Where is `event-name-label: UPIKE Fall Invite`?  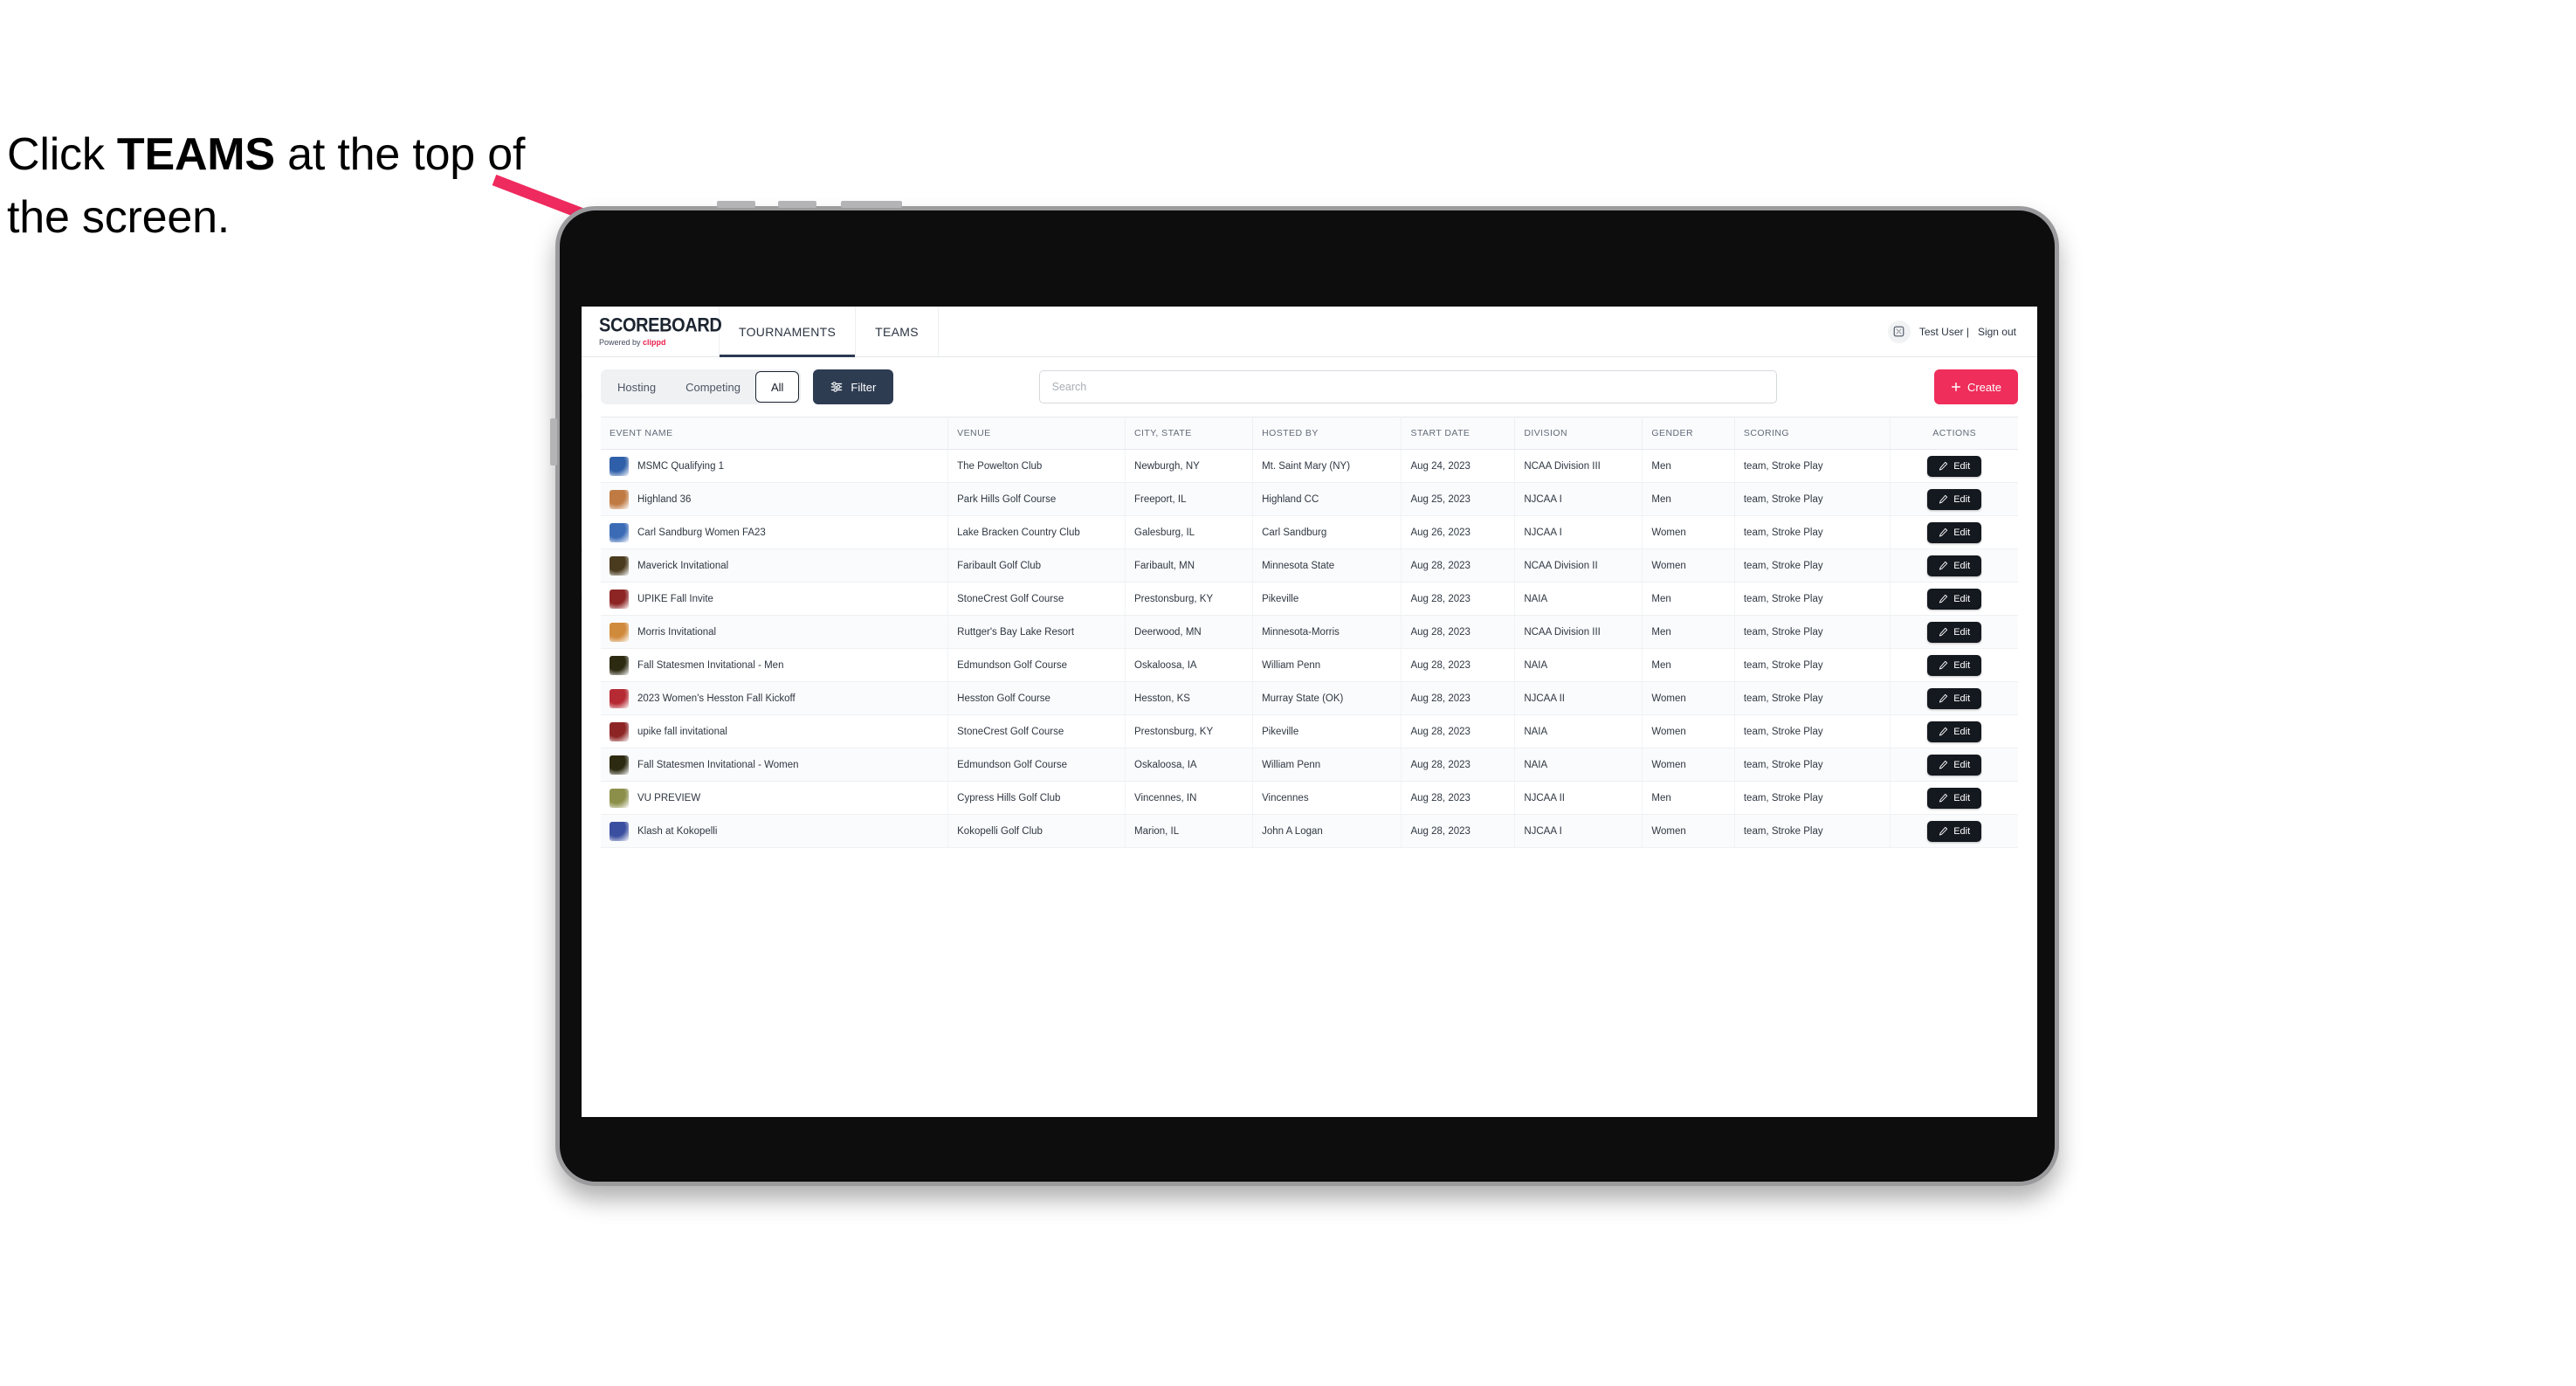
event-name-label: UPIKE Fall Invite is located at coordinates (675, 599).